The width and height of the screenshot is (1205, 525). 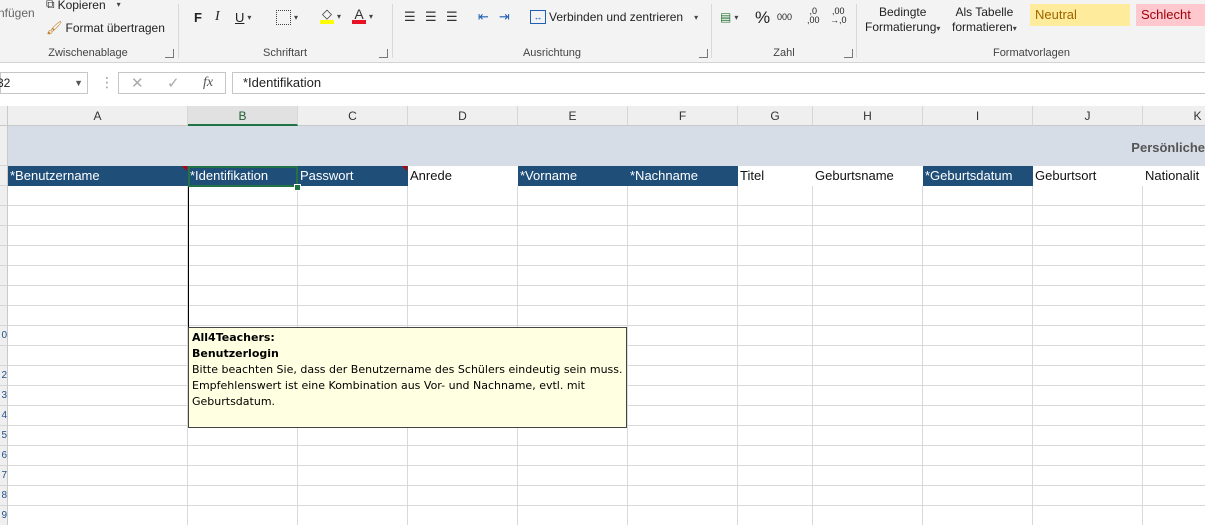 I want to click on column-header-d: D, so click(x=463, y=116).